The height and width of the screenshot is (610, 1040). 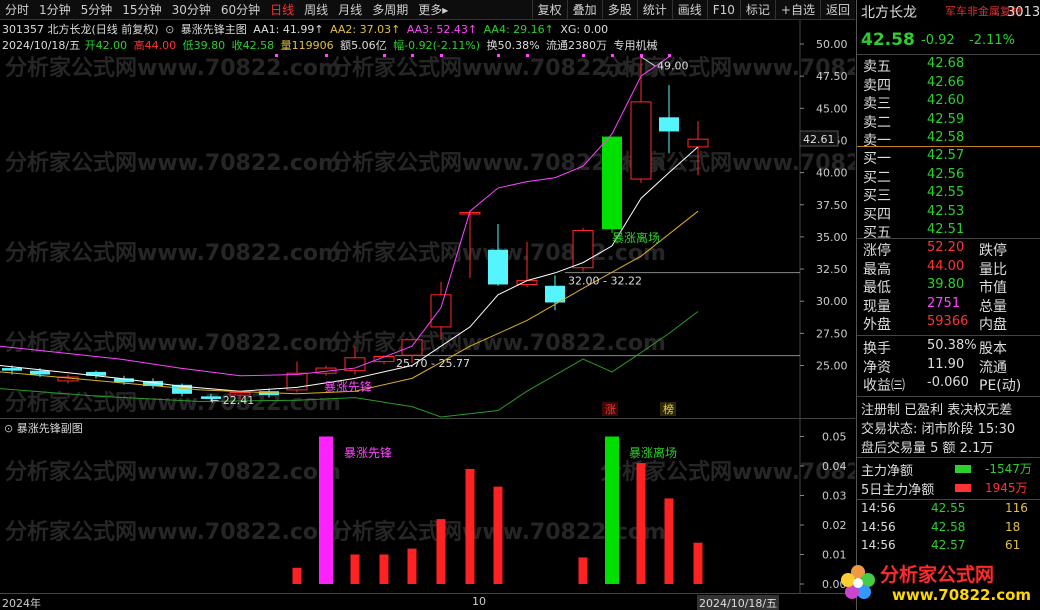 I want to click on period-tab-3: 15分钟, so click(x=141, y=10).